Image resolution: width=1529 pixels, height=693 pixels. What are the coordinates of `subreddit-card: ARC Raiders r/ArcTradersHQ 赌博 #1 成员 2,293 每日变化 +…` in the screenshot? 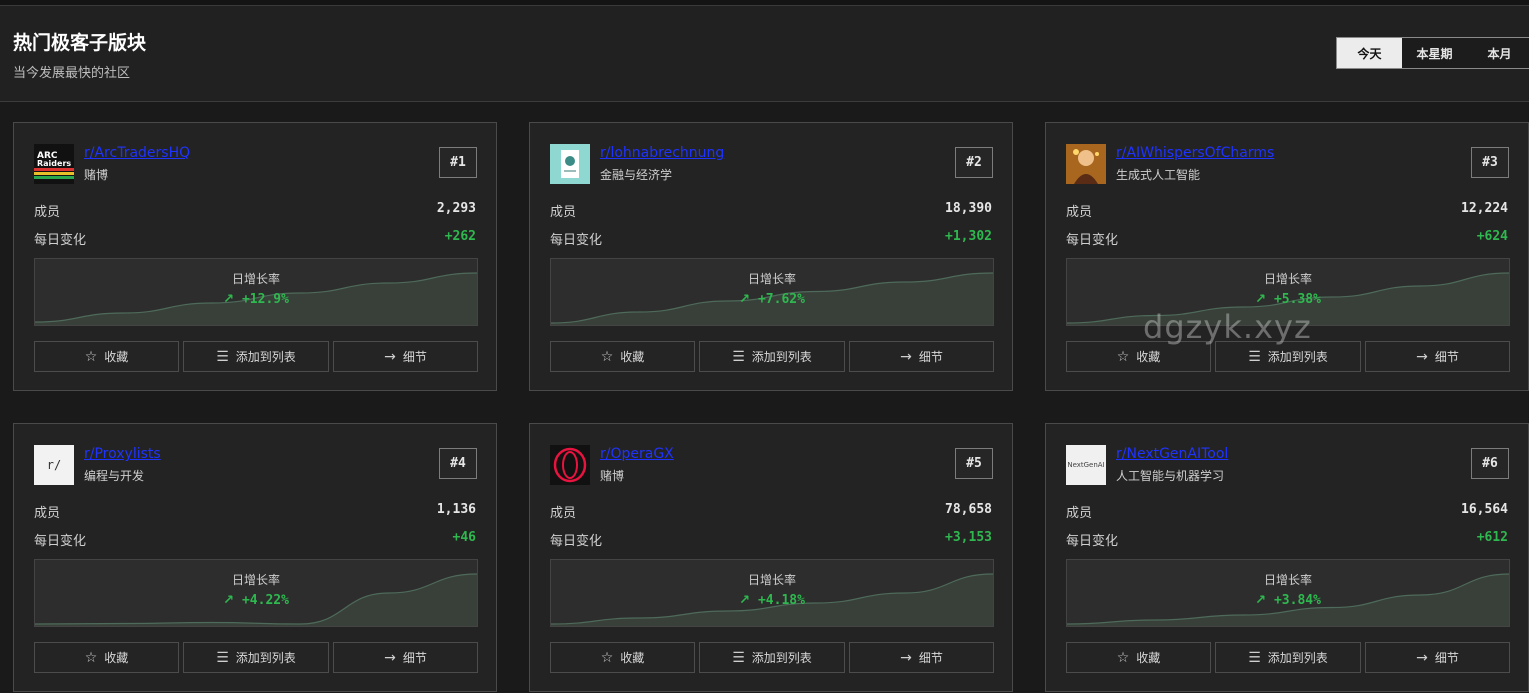 It's located at (255, 256).